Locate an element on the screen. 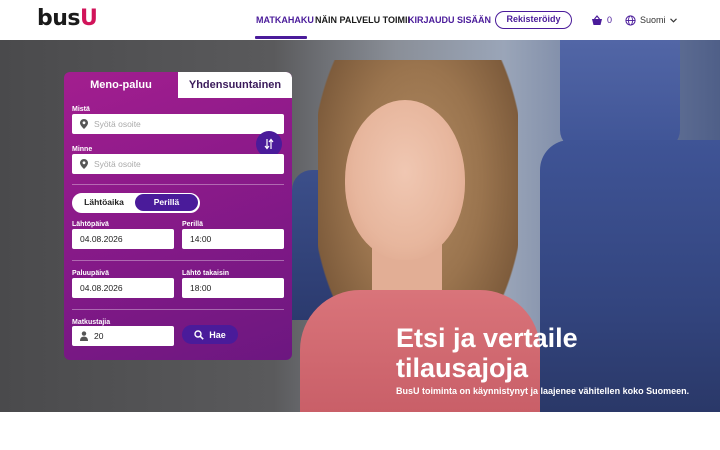  tab-yhdensuuntainen: Yhdensuuntainen is located at coordinates (235, 85).